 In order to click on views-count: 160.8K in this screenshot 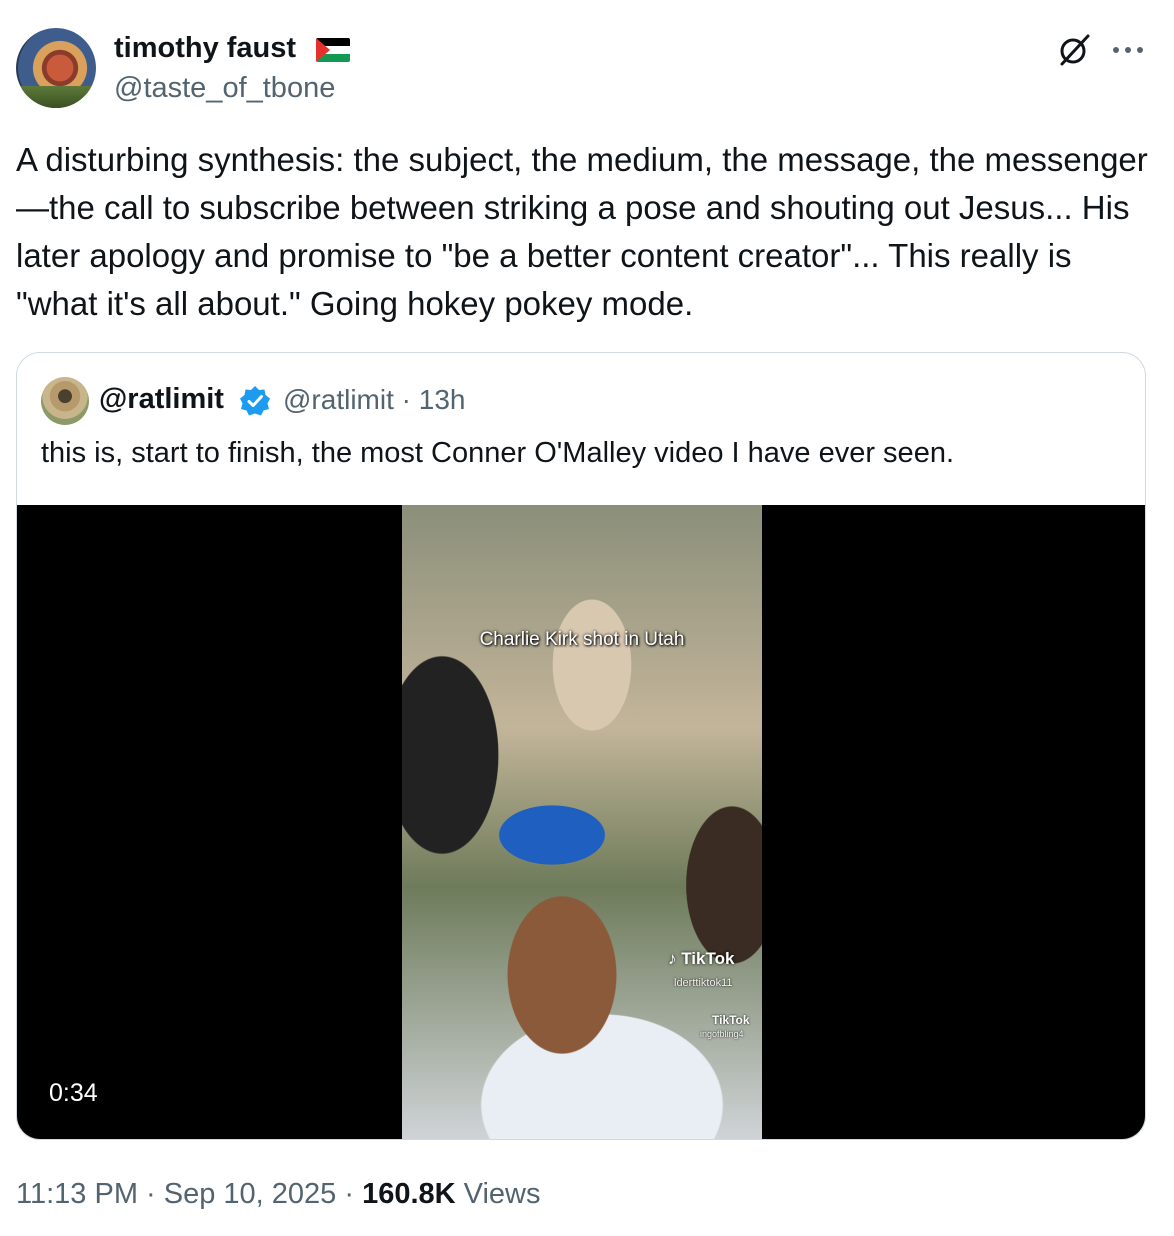, I will do `click(409, 1194)`.